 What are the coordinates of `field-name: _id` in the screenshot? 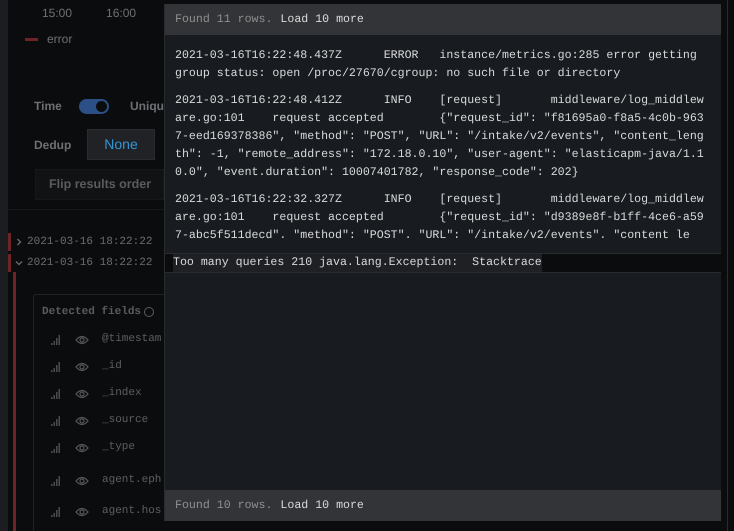 It's located at (112, 366).